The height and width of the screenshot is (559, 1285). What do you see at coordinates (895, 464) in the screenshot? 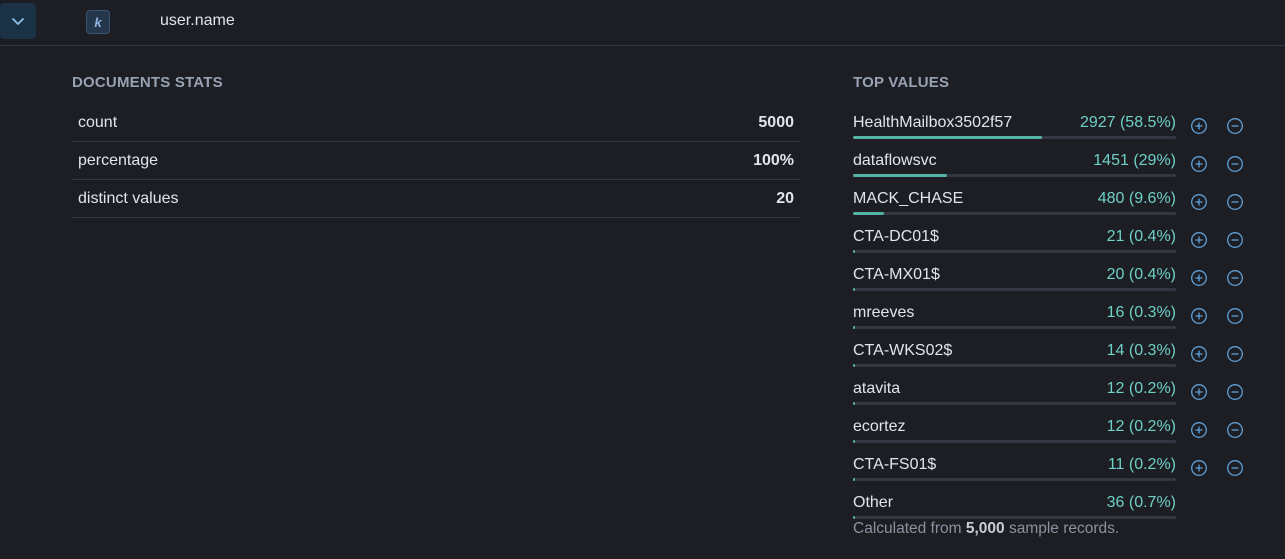
I see `top-value-name: CTA-FS01$` at bounding box center [895, 464].